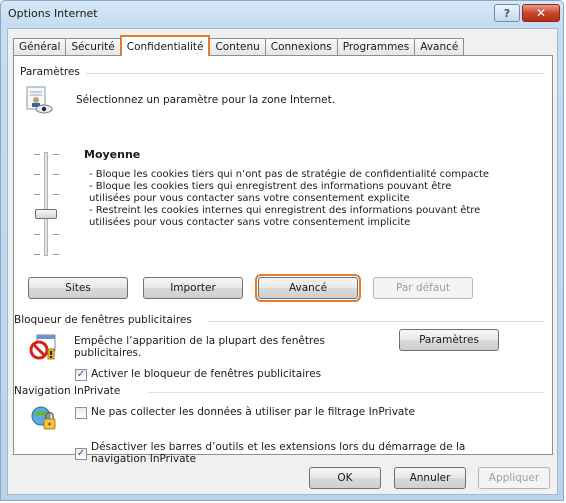  I want to click on inprivate-divider, so click(346, 392).